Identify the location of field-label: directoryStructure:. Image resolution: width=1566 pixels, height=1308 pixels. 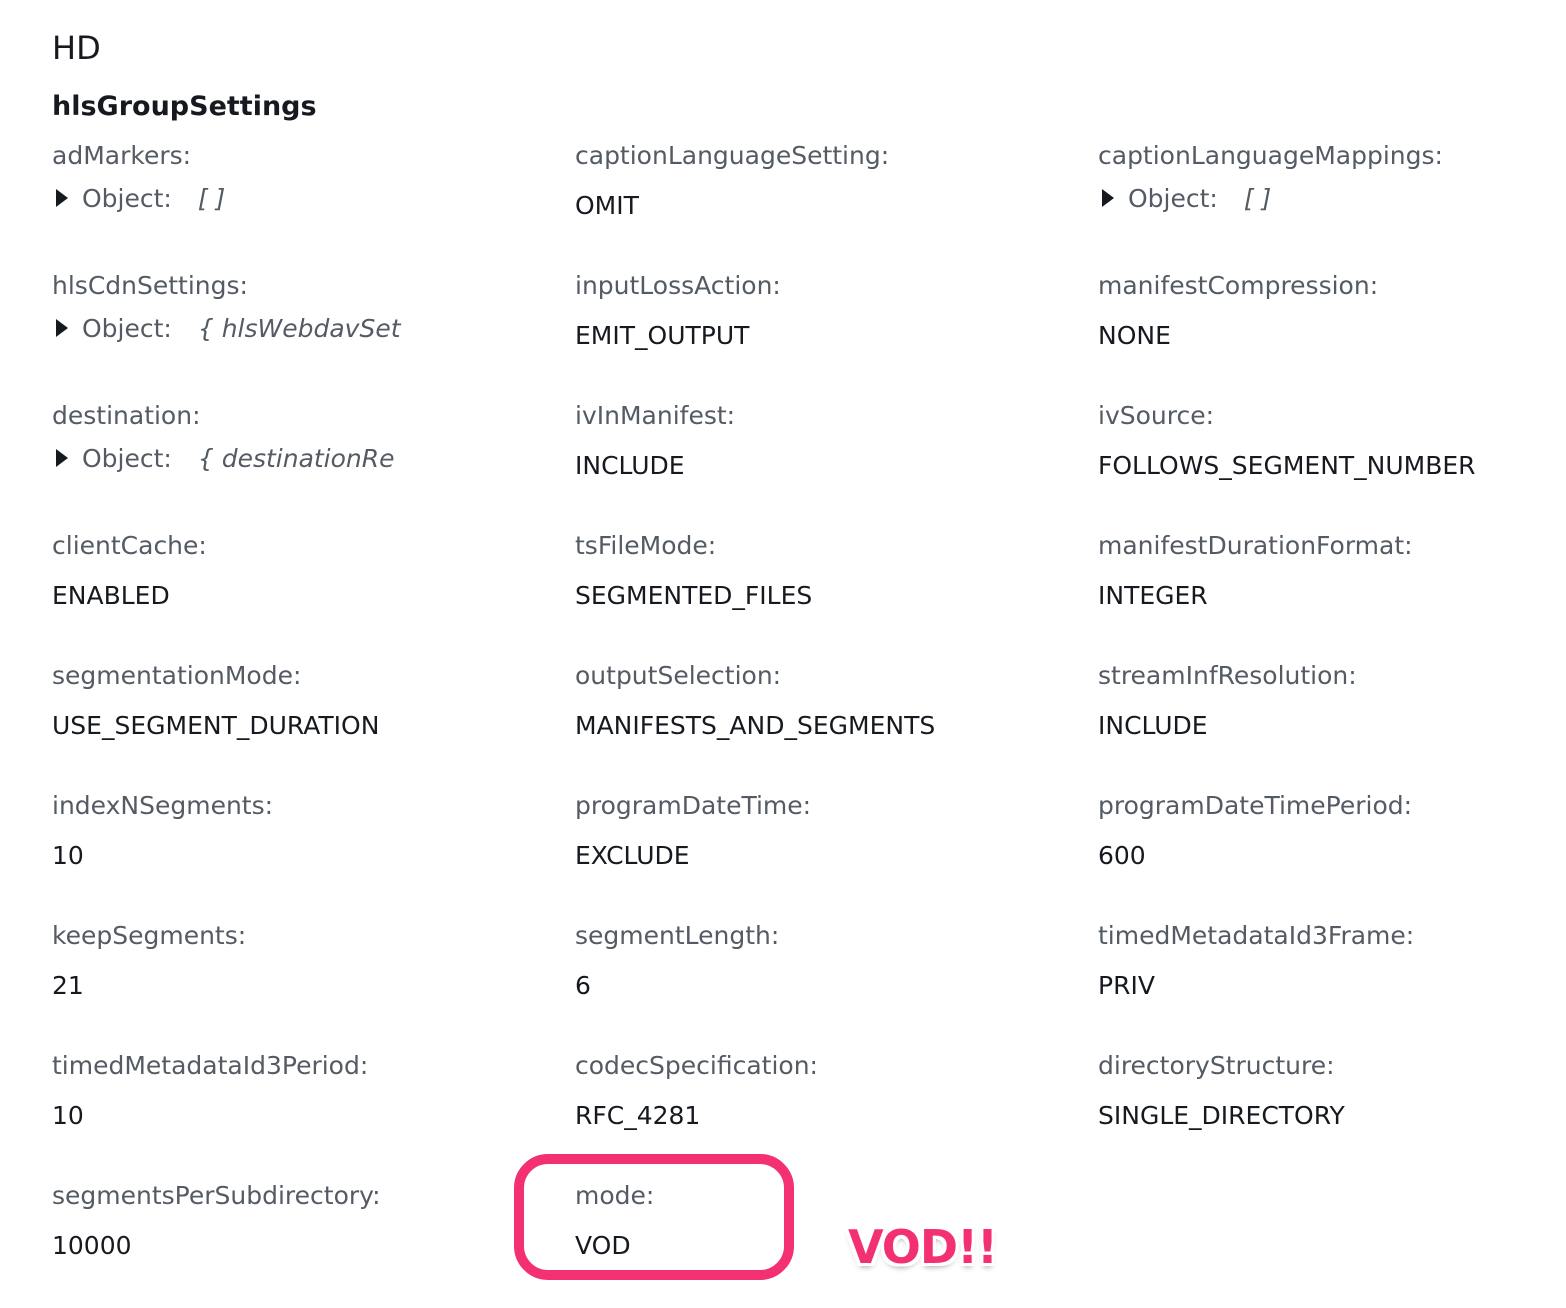
(1216, 1065).